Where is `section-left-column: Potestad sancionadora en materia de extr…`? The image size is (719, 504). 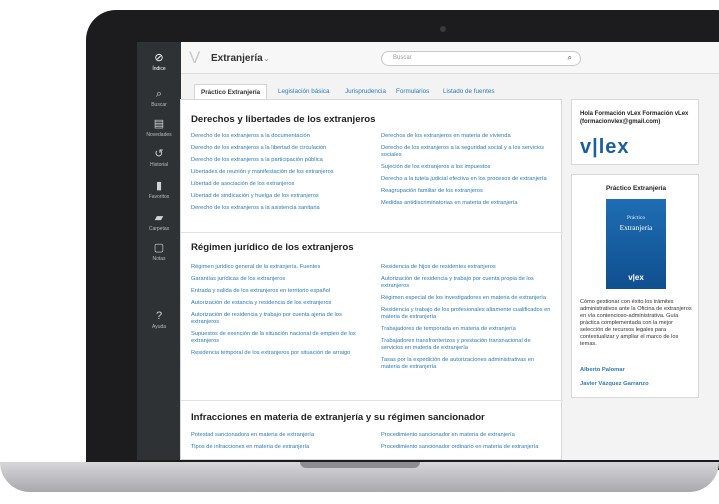
section-left-column: Potestad sancionadora en materia de extr… is located at coordinates (276, 444).